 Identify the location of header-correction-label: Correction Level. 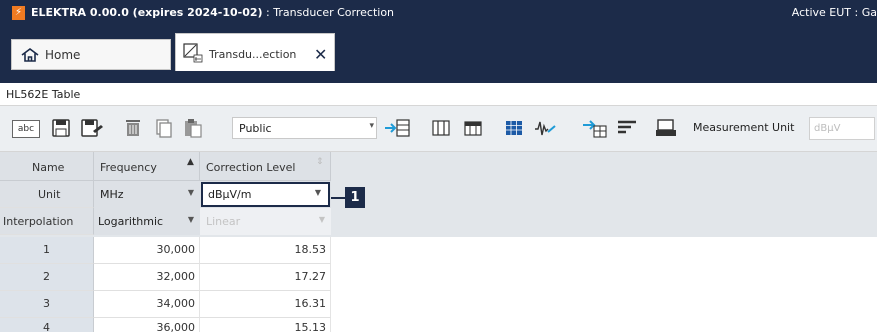
(251, 167).